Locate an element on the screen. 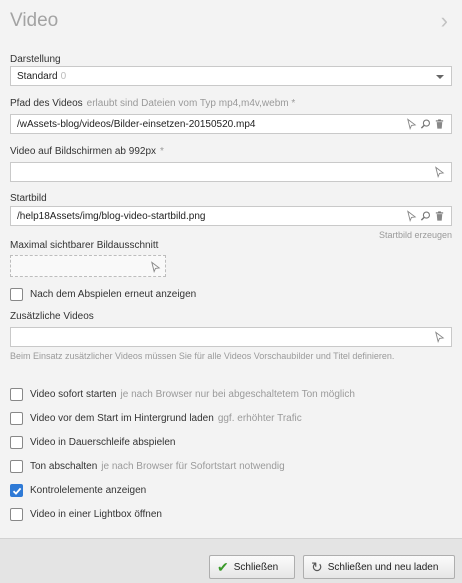 The image size is (462, 583). ausschnitt-picker is located at coordinates (88, 266).